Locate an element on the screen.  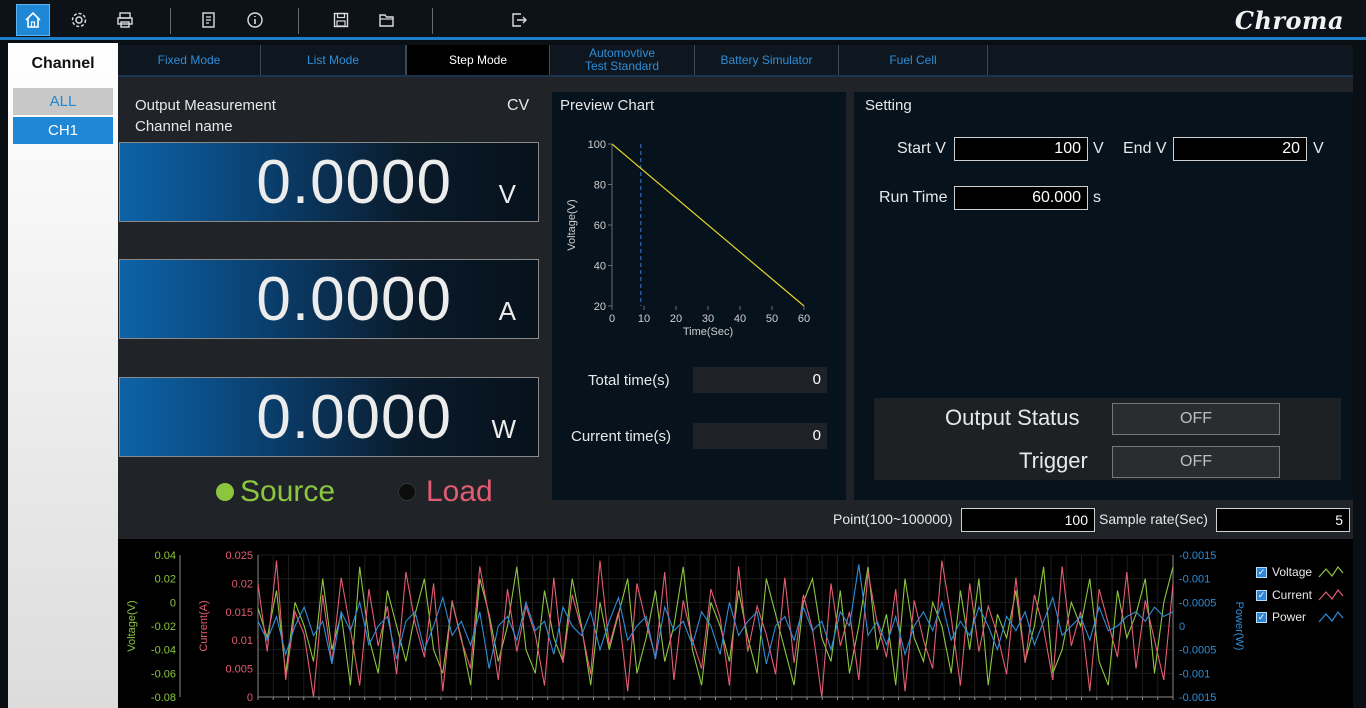
start-v-label: Start V is located at coordinates (921, 148).